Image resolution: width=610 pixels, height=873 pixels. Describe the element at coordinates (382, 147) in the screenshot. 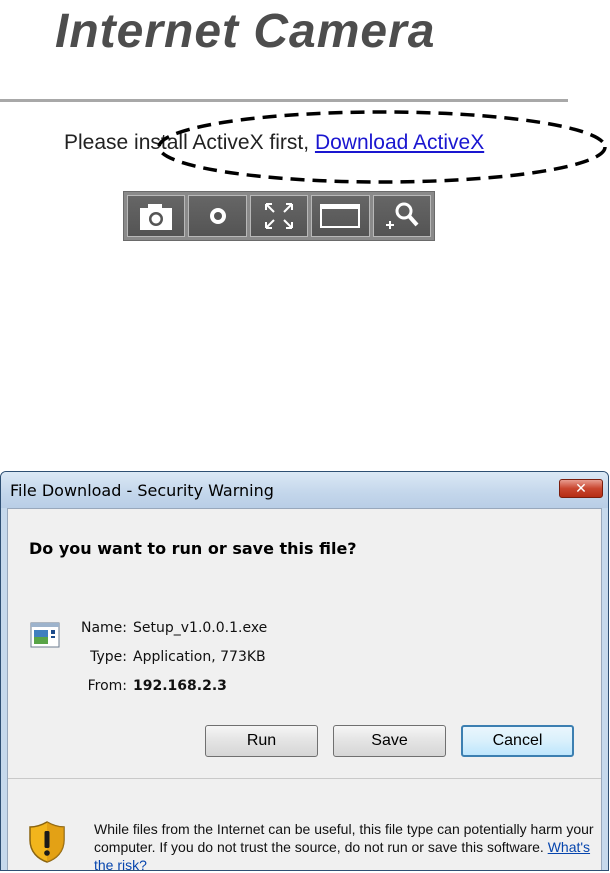

I see `highlight-ellipse` at that location.